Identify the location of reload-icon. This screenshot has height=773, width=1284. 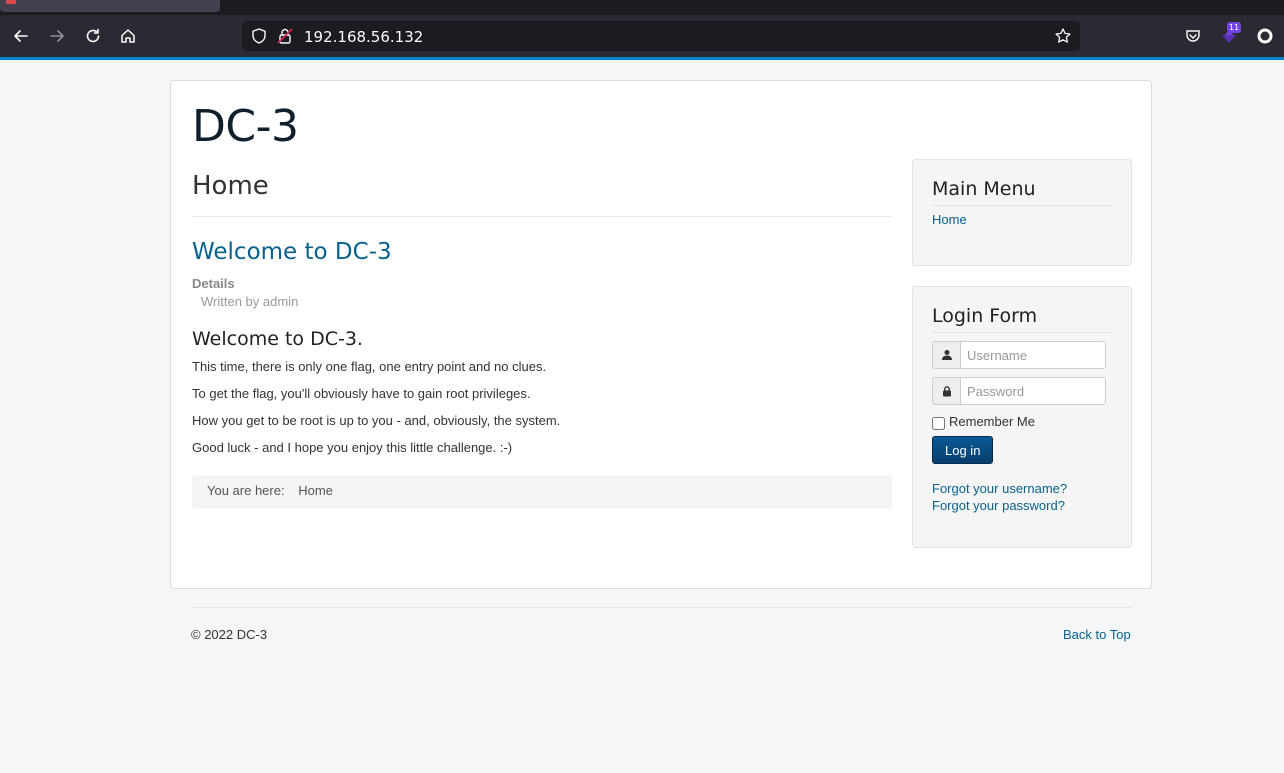
(93, 35).